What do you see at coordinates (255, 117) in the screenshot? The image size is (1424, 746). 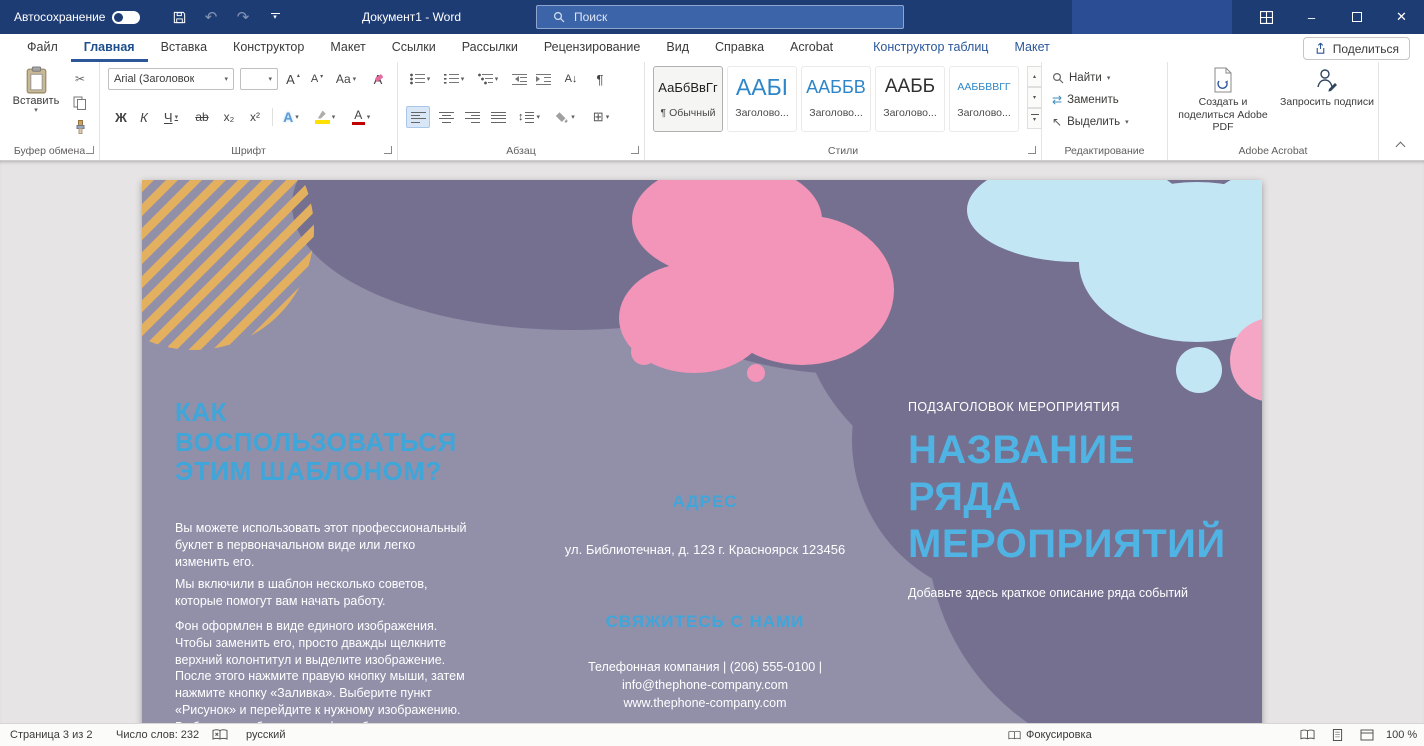 I see `superscript-button: x²` at bounding box center [255, 117].